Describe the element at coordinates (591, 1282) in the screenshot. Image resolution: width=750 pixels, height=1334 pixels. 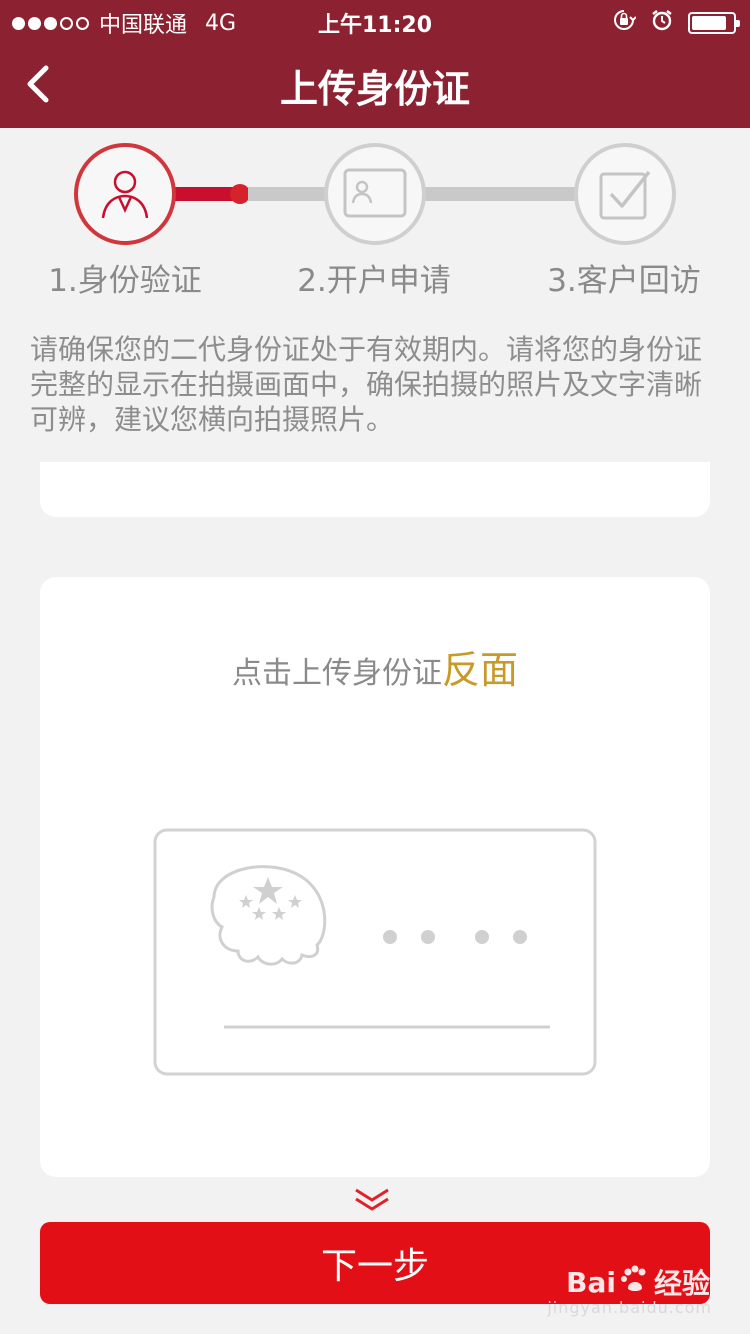
I see `watermark-brand: Bai` at that location.